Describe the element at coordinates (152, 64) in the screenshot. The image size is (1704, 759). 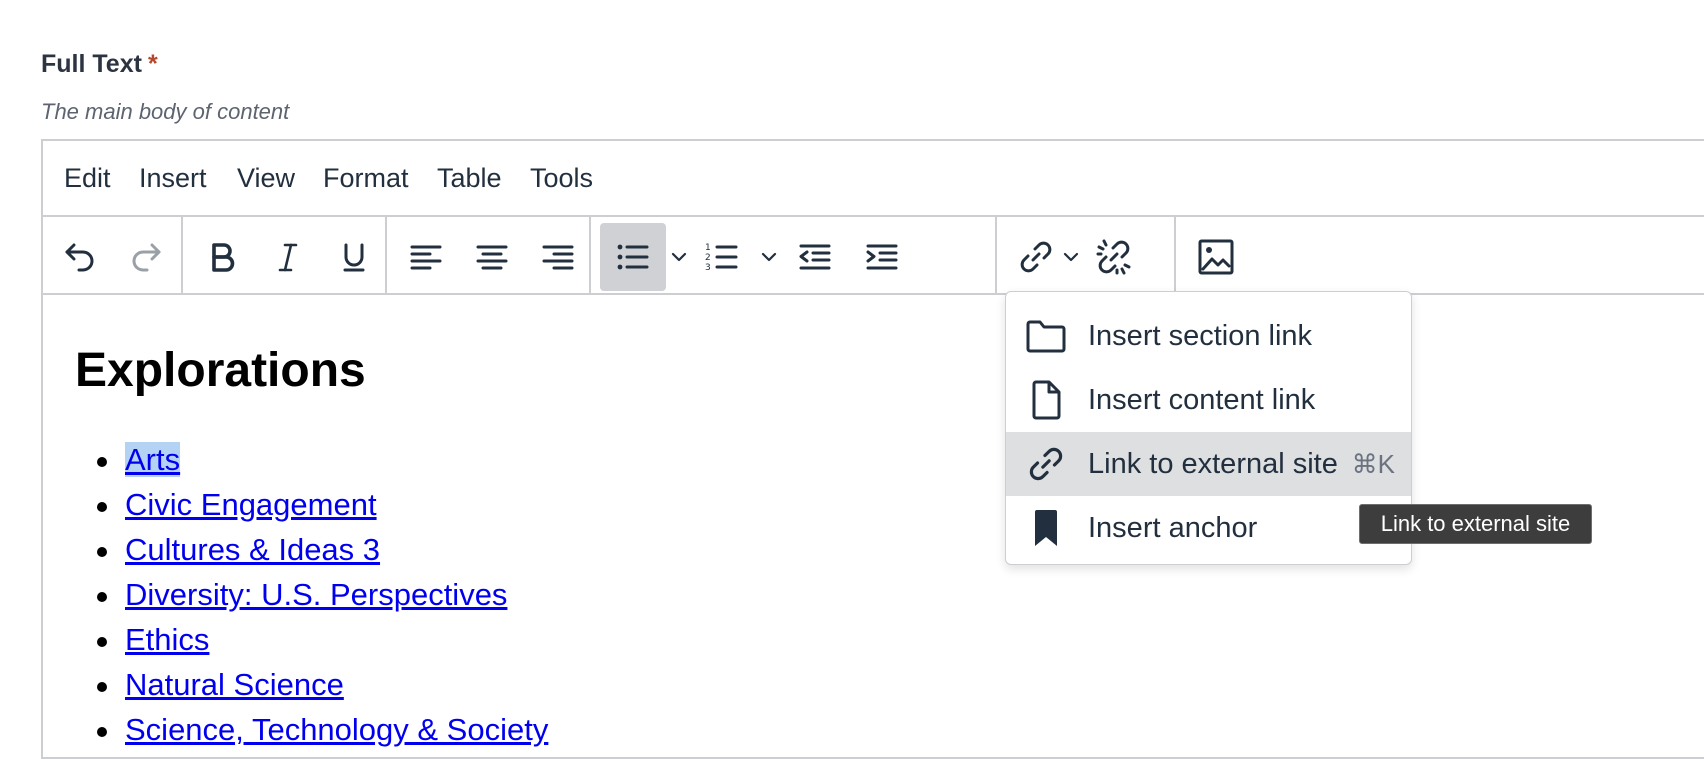
I see `required-marker: *` at that location.